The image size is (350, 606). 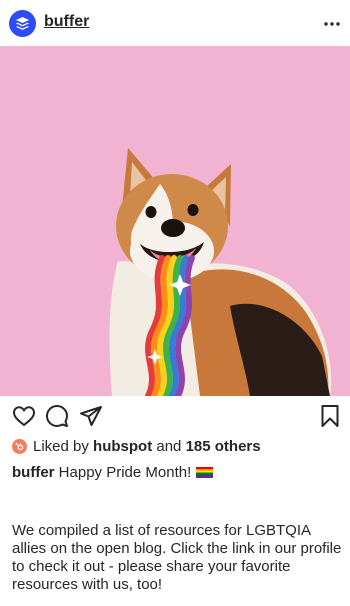 I want to click on hubspot-sprocket-icon, so click(x=19, y=446).